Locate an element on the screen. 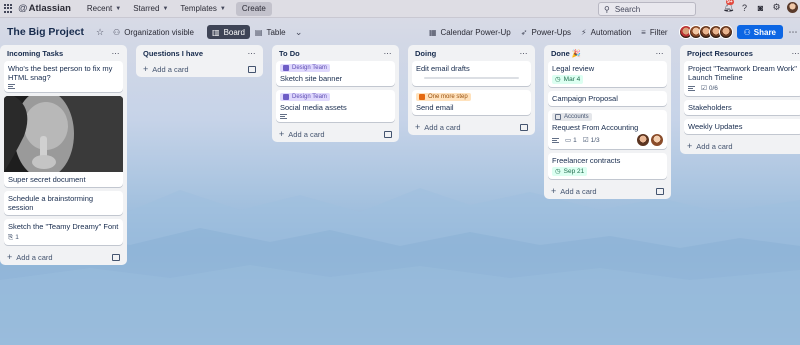  help-button: ? is located at coordinates (744, 7).